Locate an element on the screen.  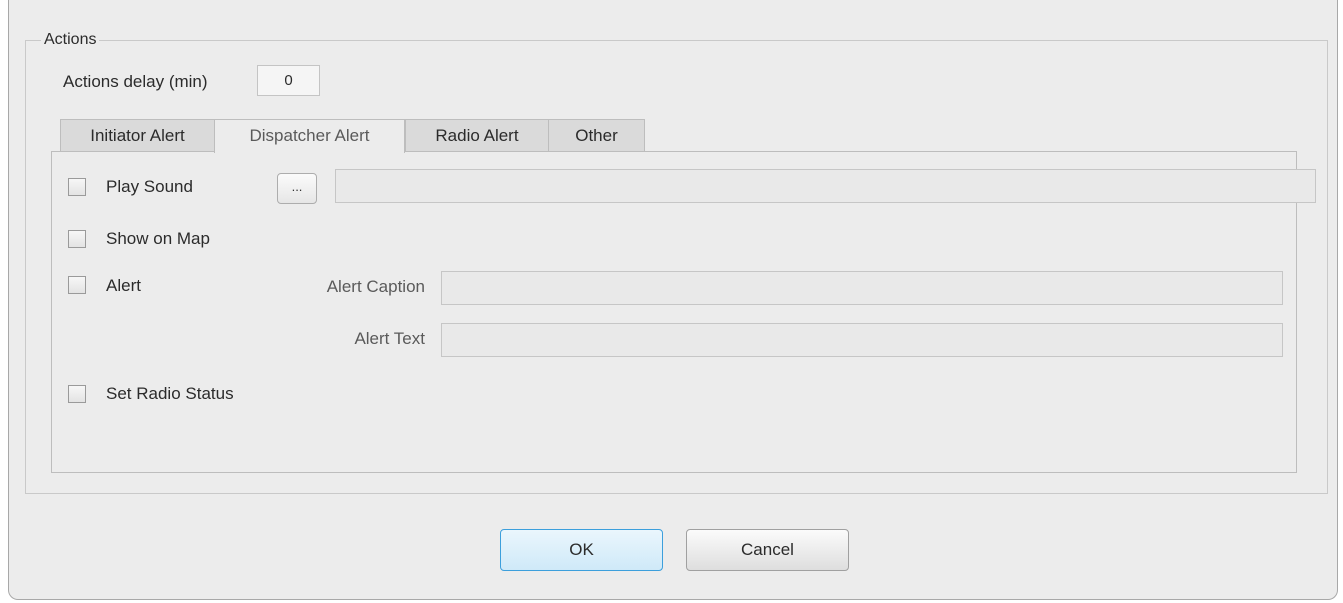
cancel-button: Cancel is located at coordinates (767, 550).